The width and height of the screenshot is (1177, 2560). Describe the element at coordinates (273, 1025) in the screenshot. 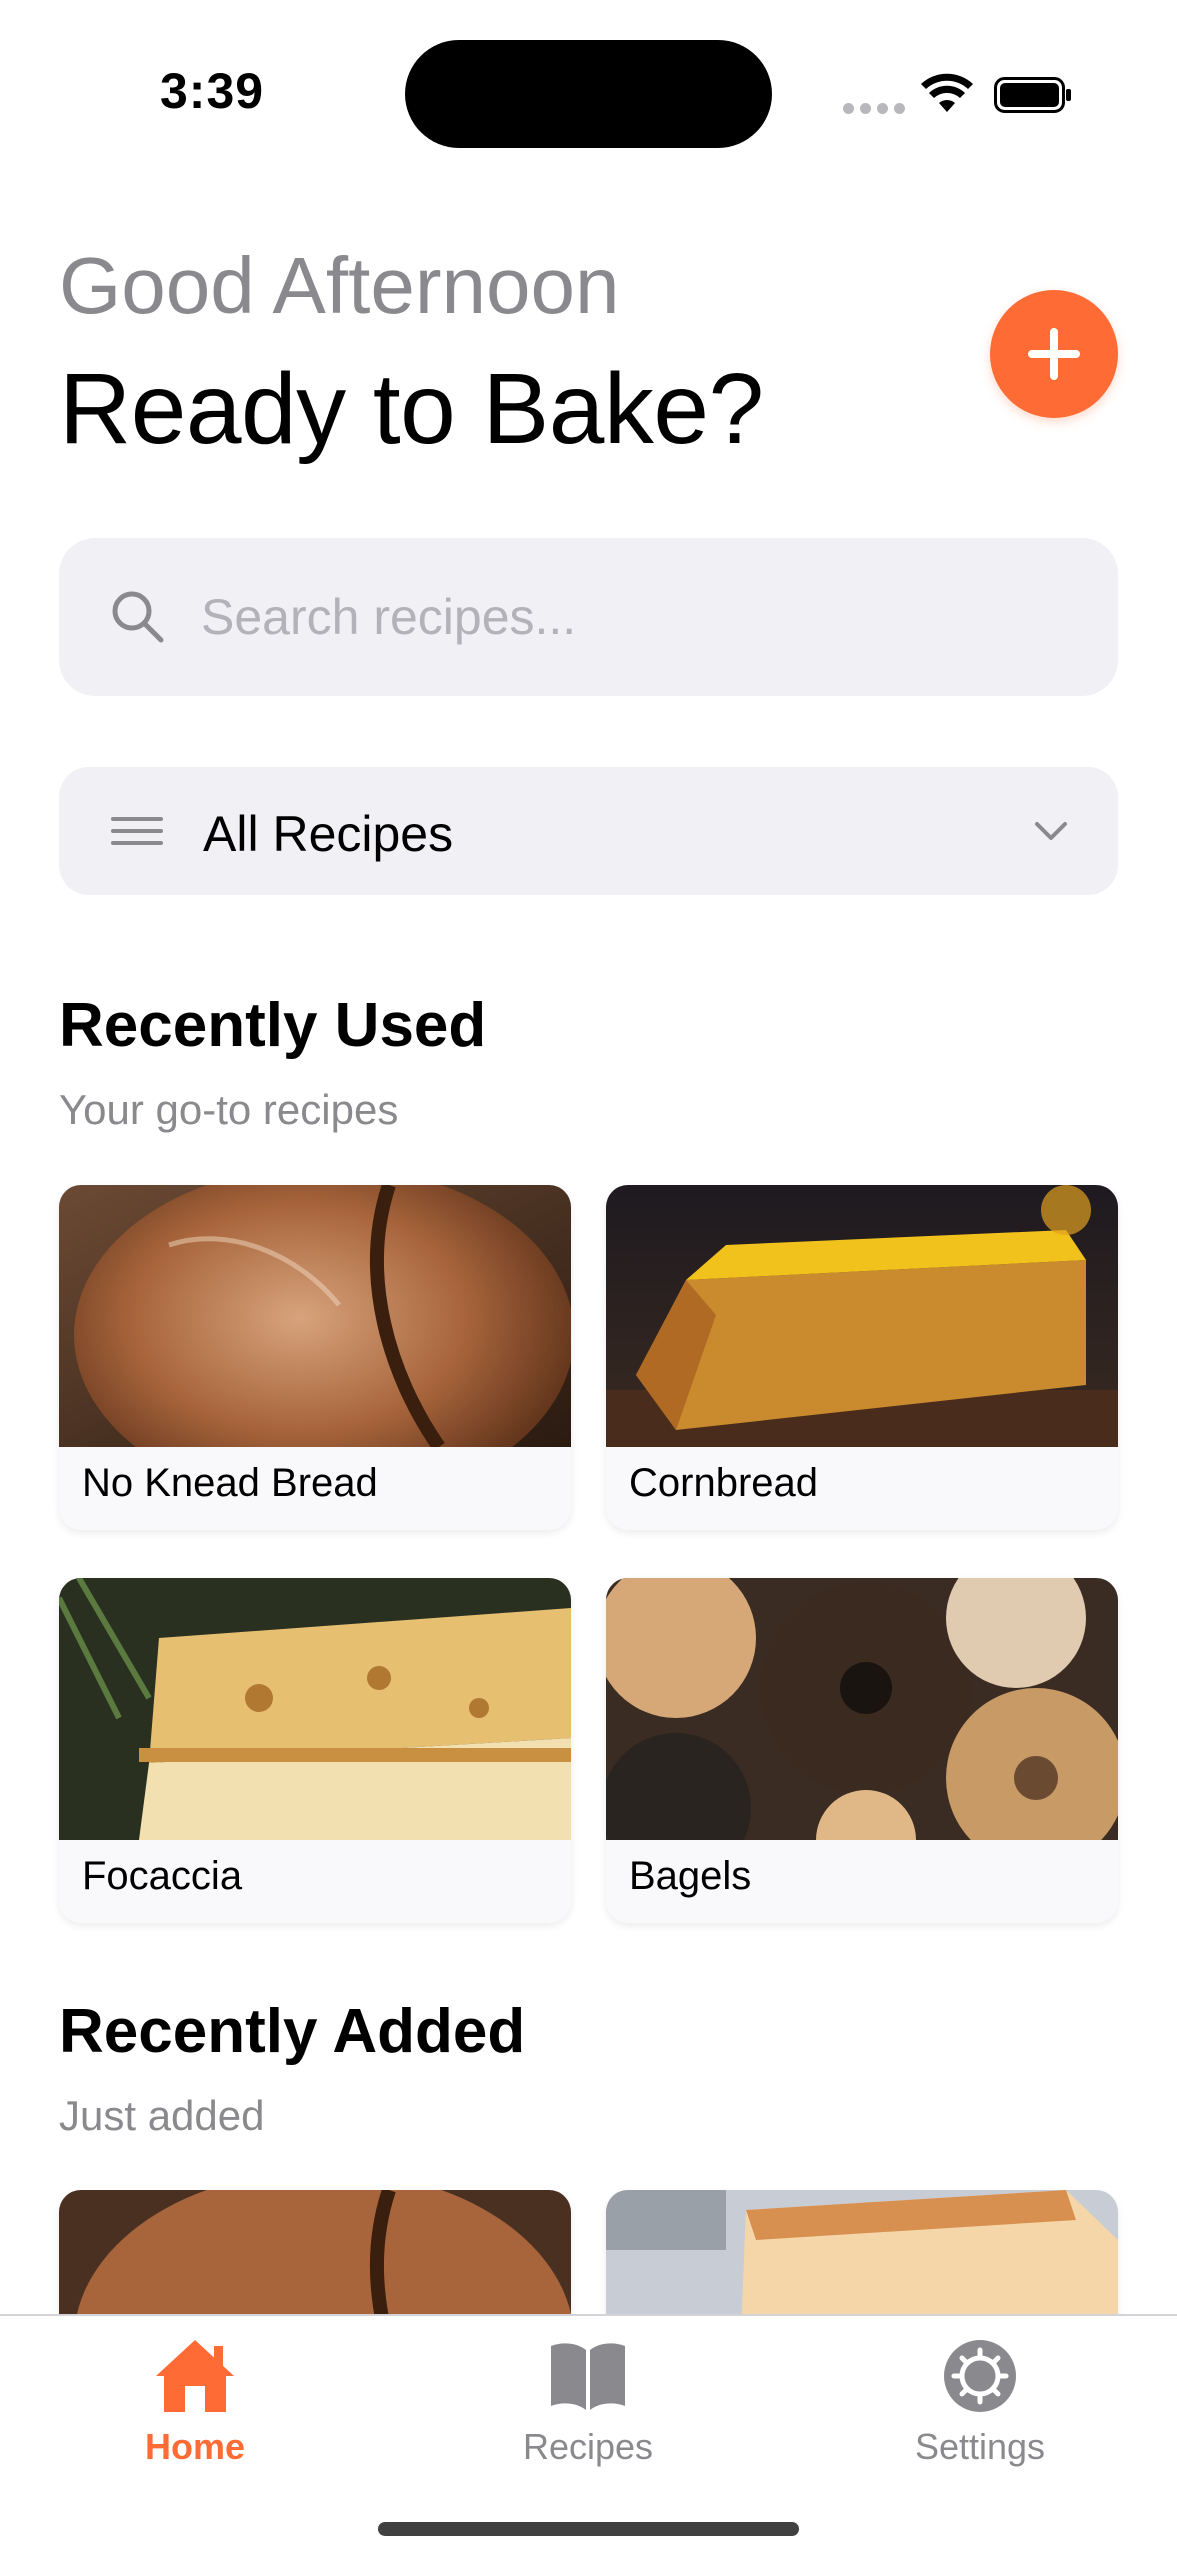

I see `recently-used-title: Recently Used` at that location.